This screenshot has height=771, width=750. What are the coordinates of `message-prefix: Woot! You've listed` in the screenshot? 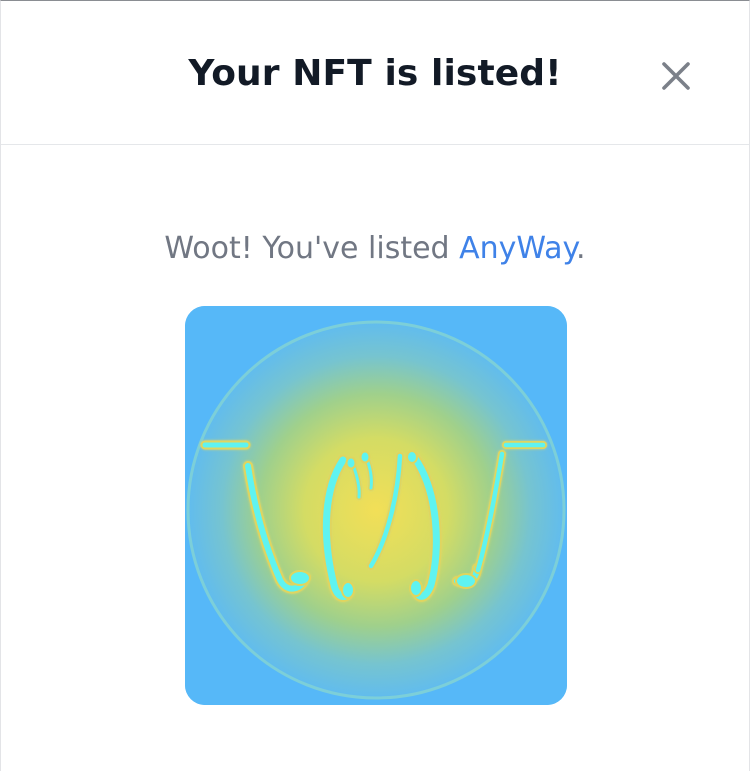 It's located at (312, 248).